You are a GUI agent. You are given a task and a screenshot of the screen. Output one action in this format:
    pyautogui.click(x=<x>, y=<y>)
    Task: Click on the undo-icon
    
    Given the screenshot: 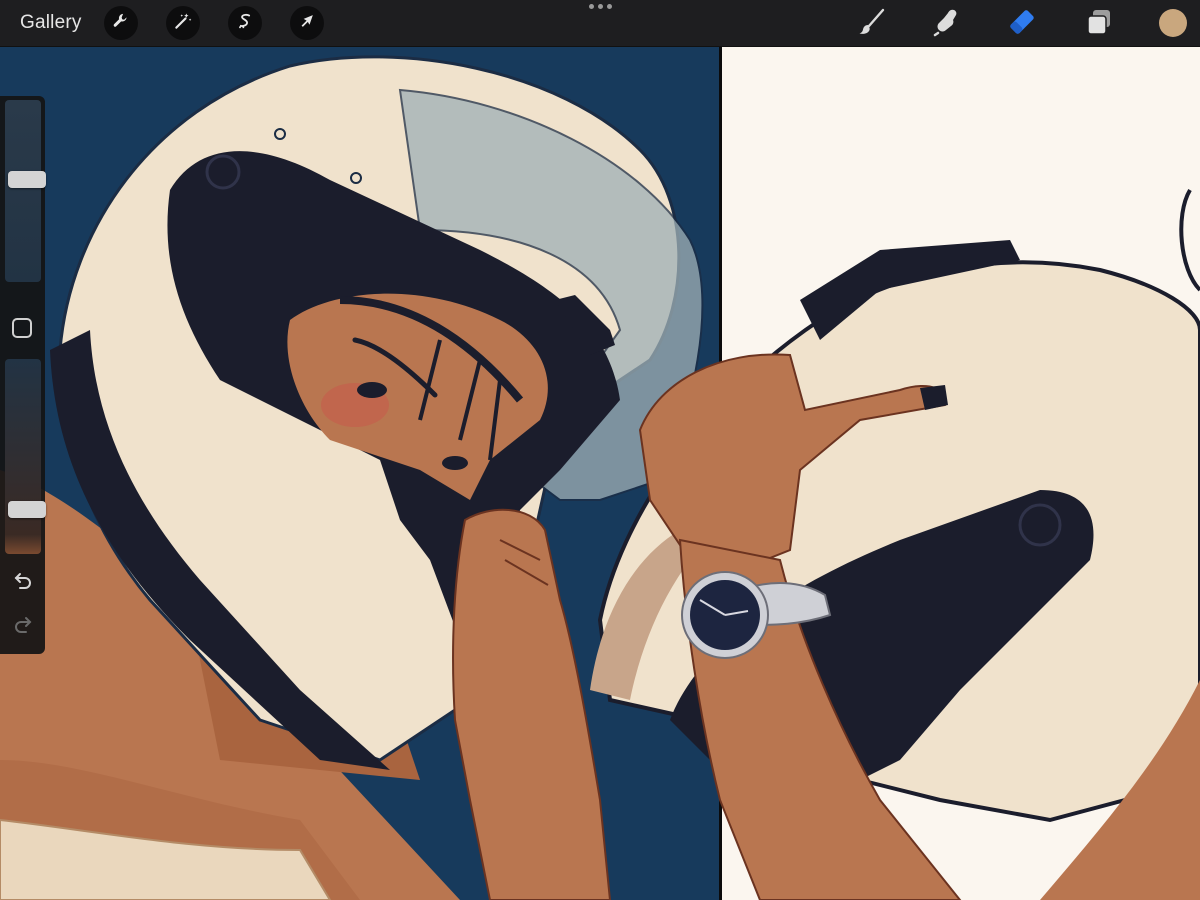 What is the action you would take?
    pyautogui.click(x=23, y=582)
    